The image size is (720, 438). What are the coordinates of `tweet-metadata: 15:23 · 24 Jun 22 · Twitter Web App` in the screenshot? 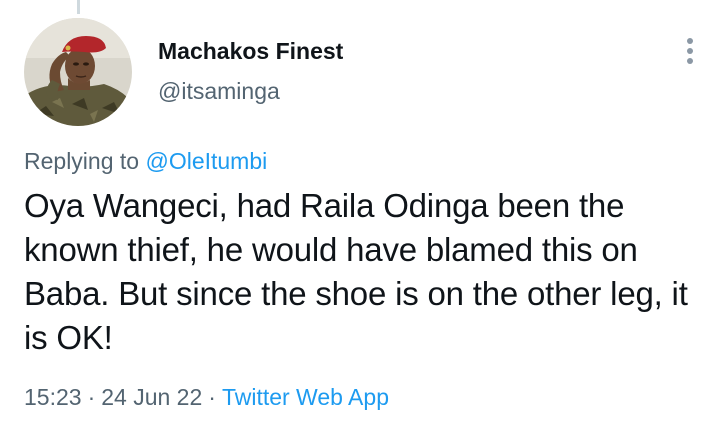 It's located at (206, 397).